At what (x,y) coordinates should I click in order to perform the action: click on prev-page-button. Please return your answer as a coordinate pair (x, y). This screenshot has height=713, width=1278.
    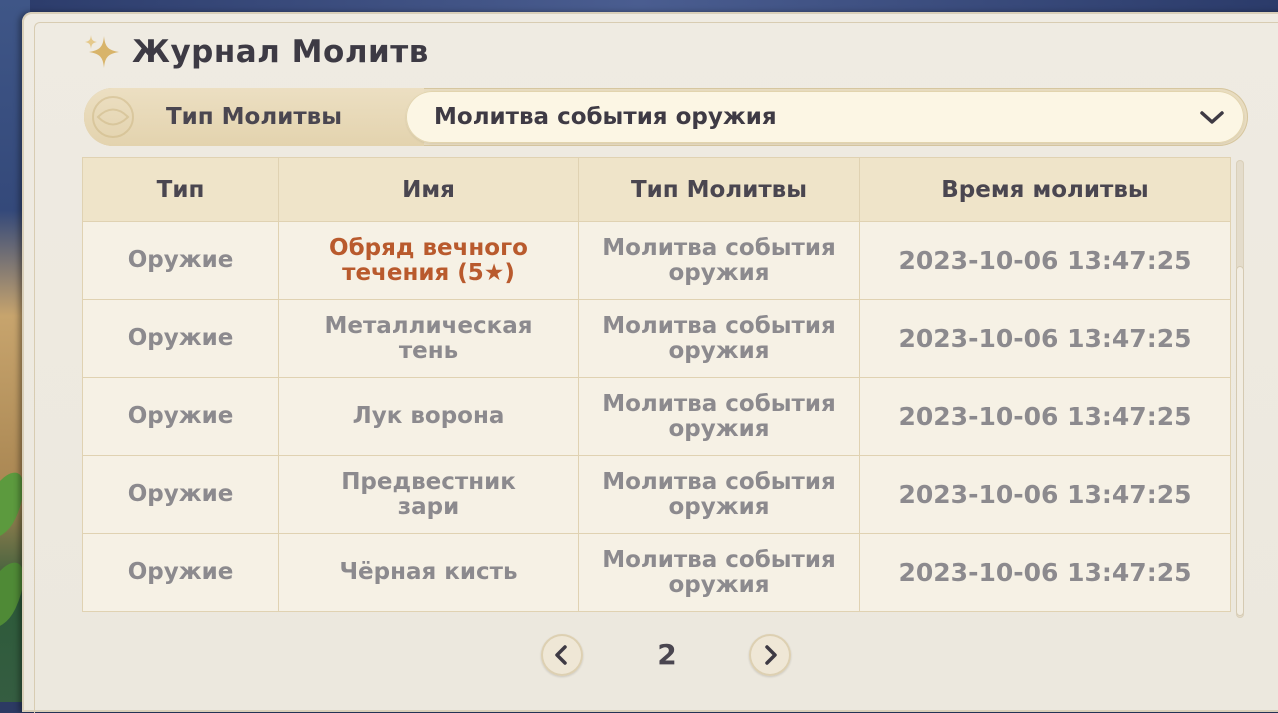
    Looking at the image, I should click on (562, 655).